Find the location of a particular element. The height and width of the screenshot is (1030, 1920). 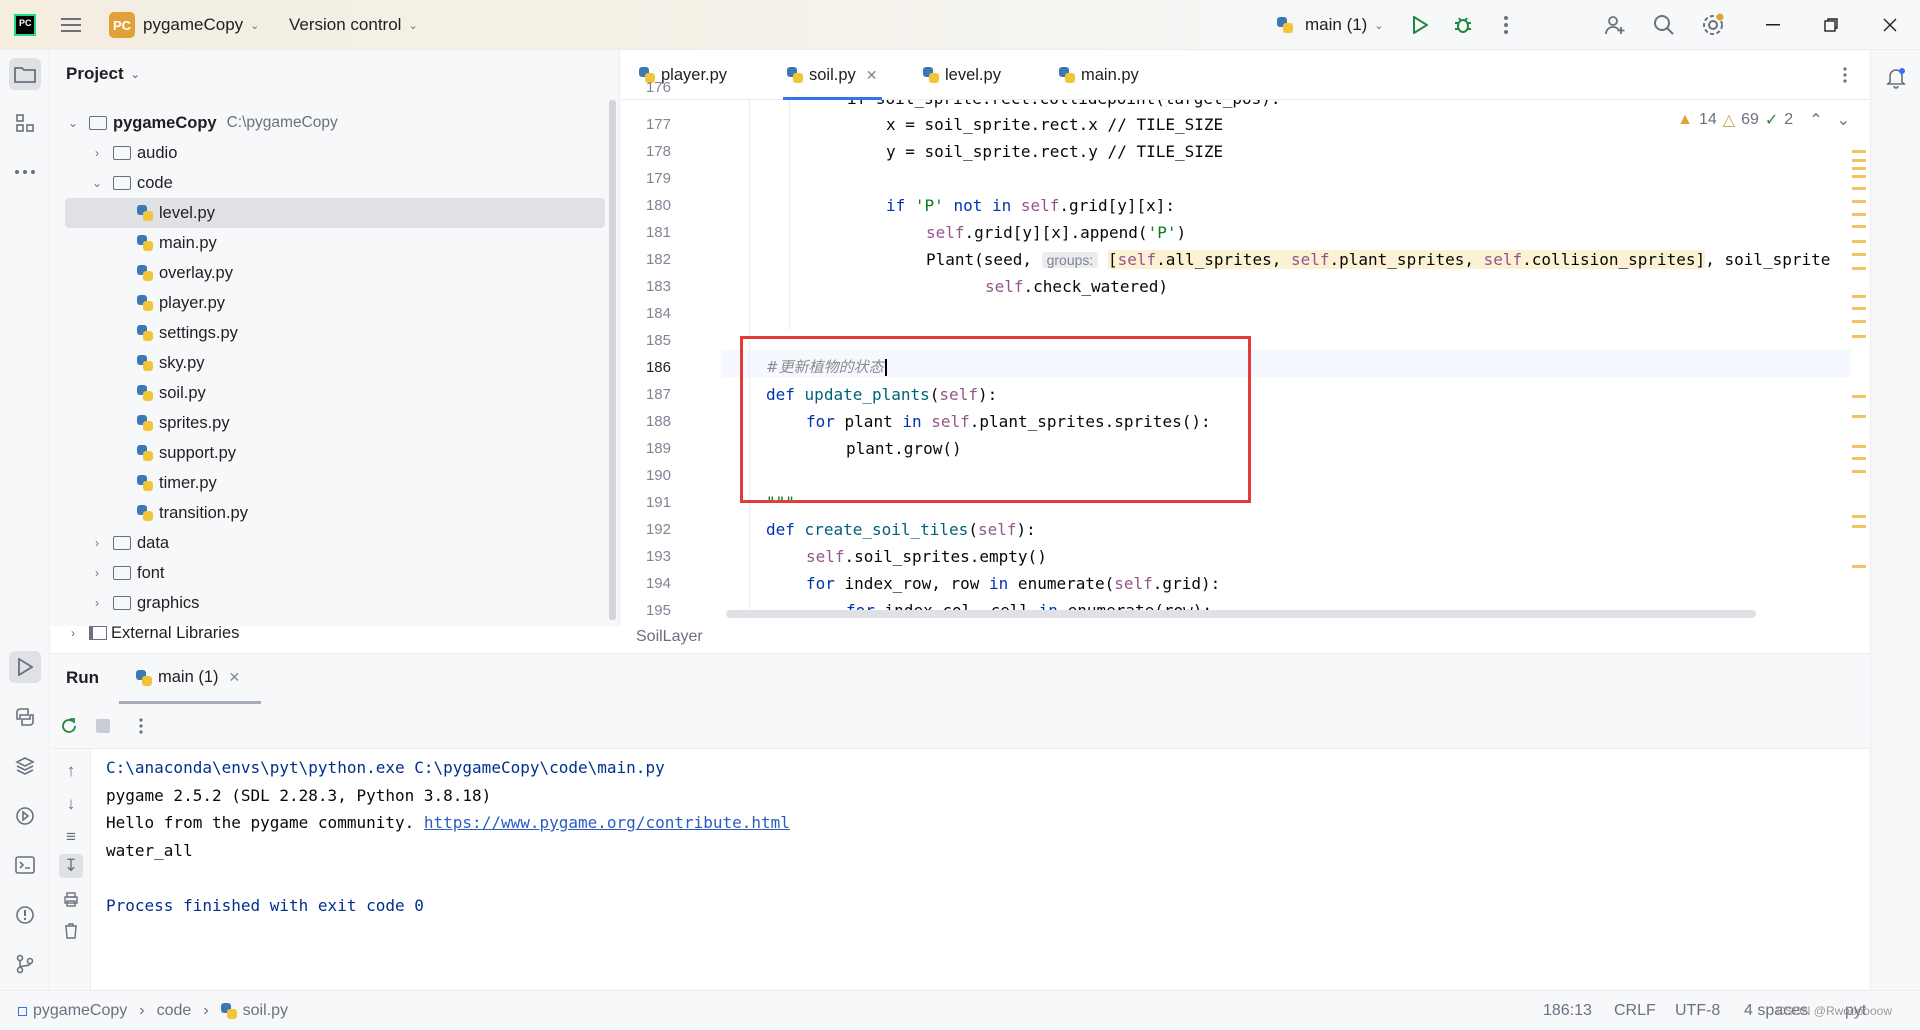

search-icon is located at coordinates (1664, 25).